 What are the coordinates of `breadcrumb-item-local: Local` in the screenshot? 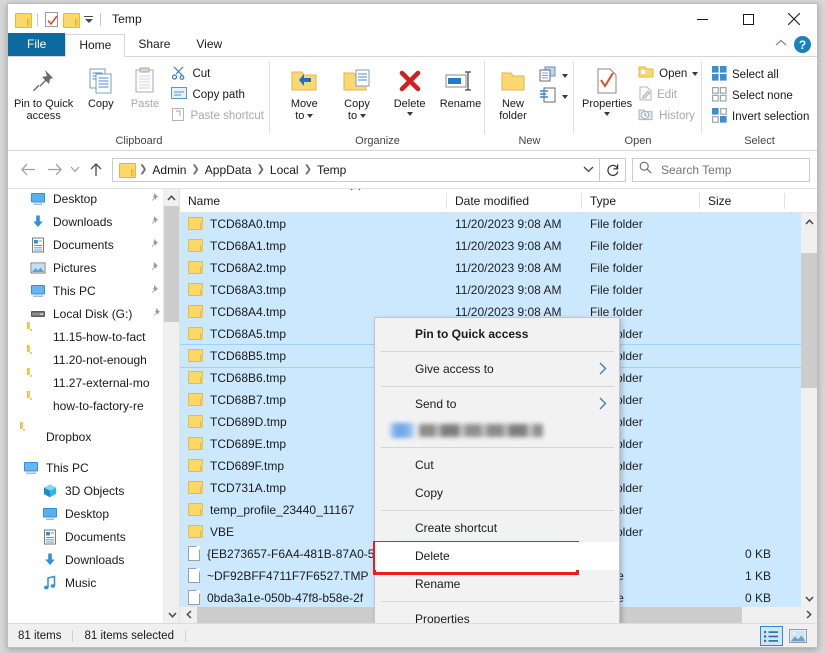 It's located at (284, 170).